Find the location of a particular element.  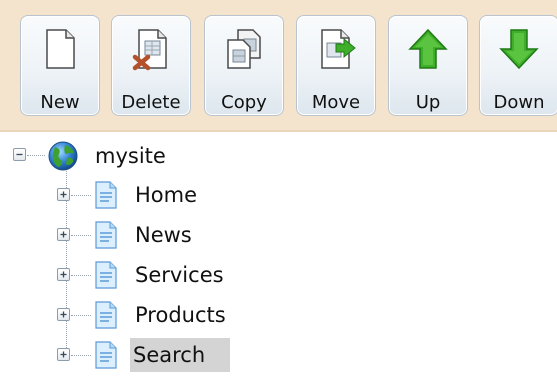

new-button: New is located at coordinates (60, 65).